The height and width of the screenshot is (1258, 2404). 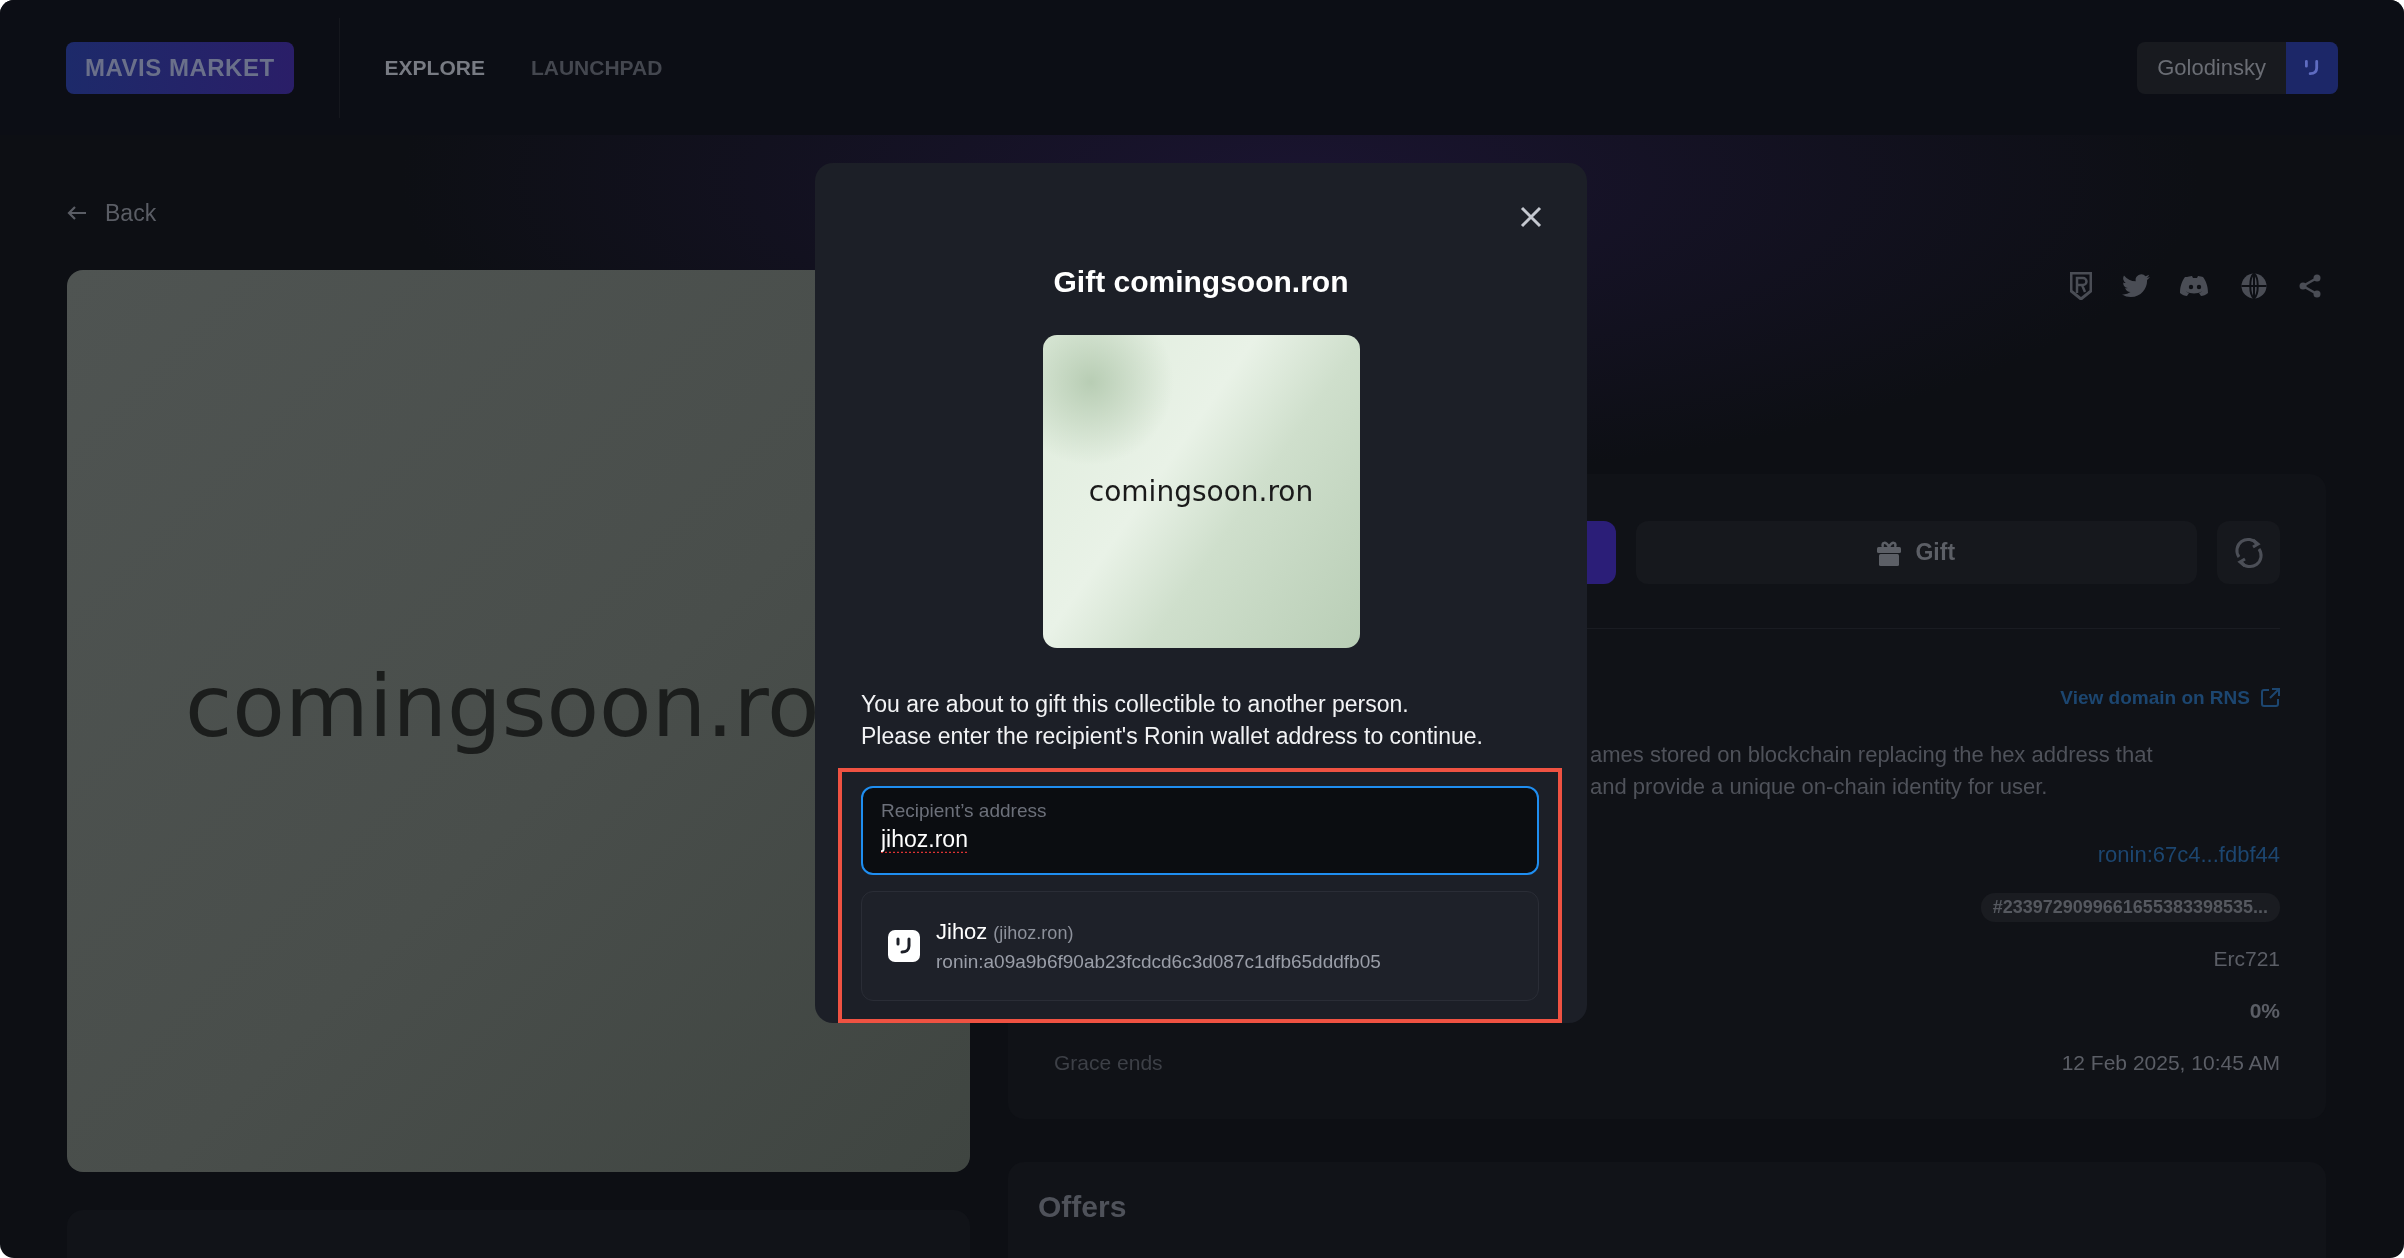 I want to click on nav-link: EXPLORE, so click(x=434, y=67).